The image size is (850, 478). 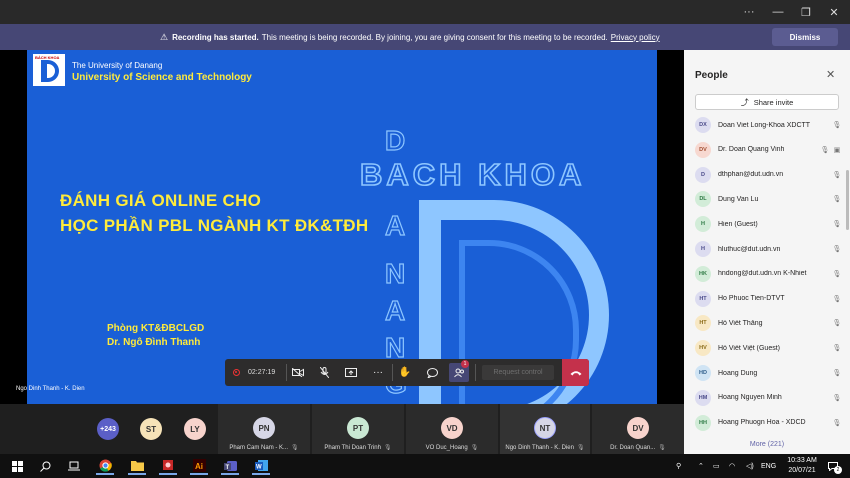 What do you see at coordinates (108, 429) in the screenshot?
I see `more-participants-button: +243` at bounding box center [108, 429].